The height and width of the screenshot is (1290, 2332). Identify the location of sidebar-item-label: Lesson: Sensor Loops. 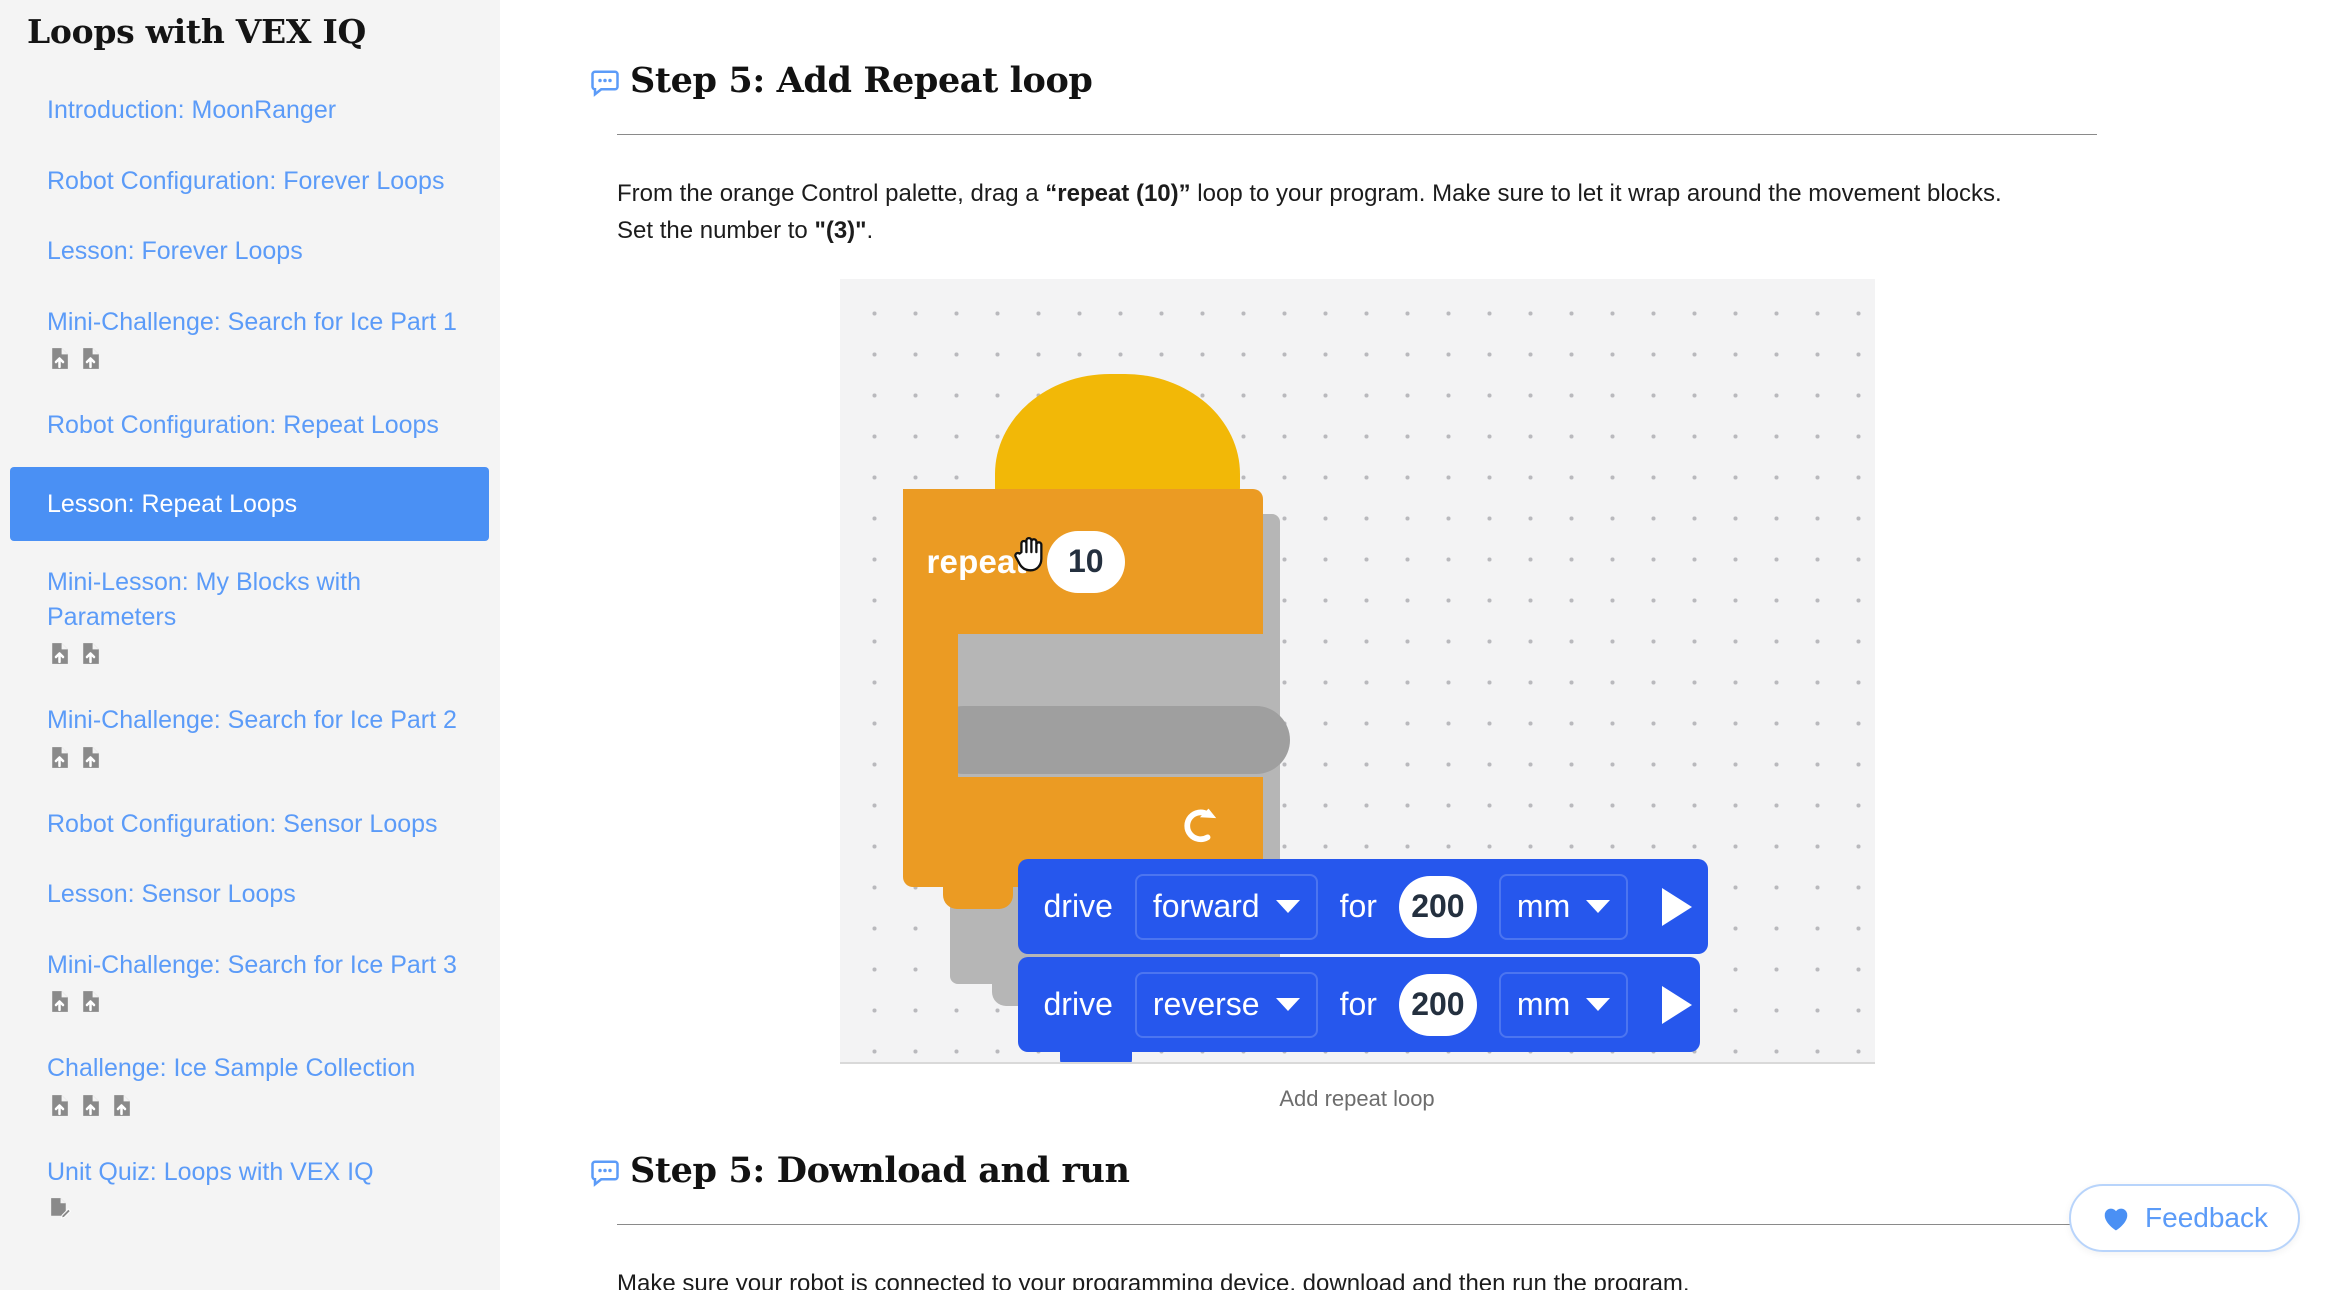
(171, 894).